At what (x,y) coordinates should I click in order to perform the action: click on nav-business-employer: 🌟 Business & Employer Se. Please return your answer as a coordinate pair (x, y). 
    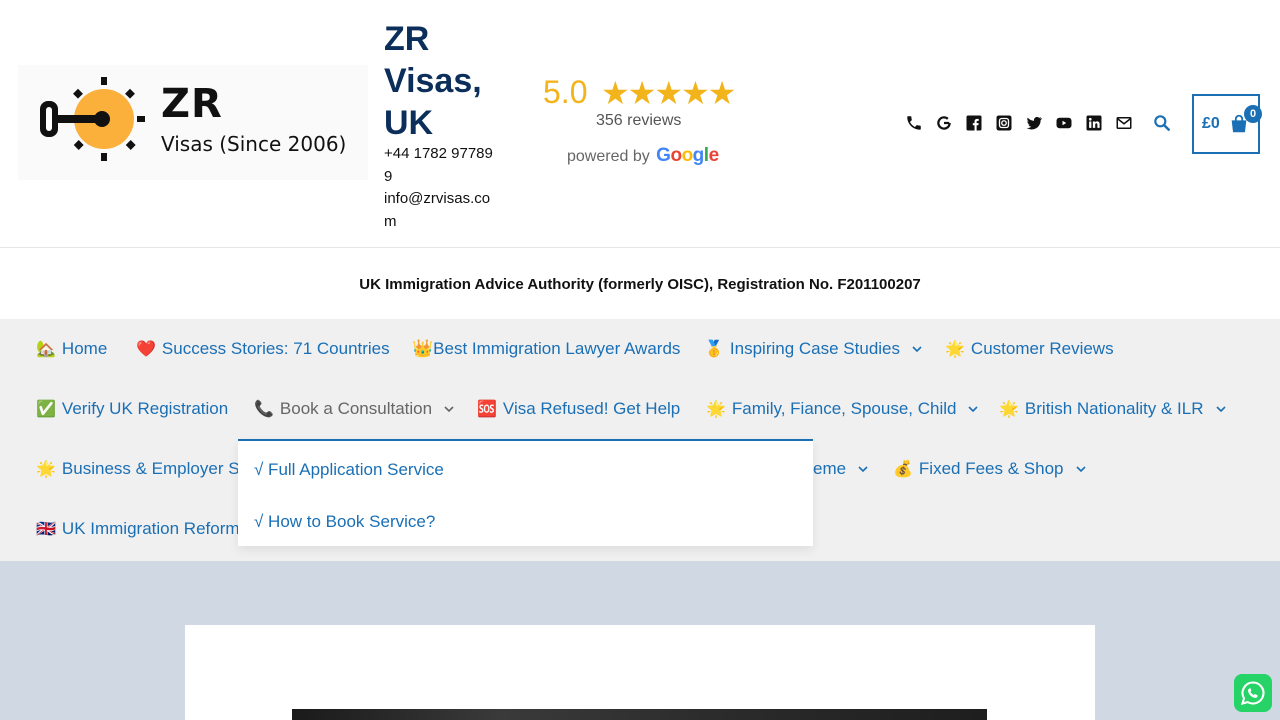
    Looking at the image, I should click on (142, 469).